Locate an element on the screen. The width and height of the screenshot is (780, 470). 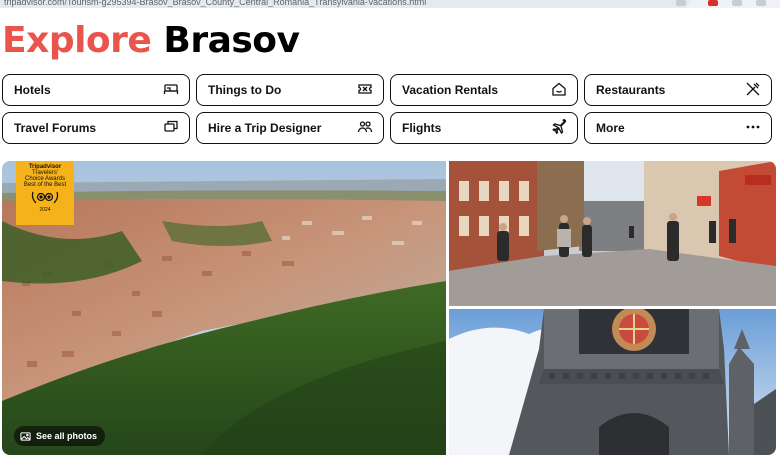
see-all-photos-button: See all photos is located at coordinates (60, 436).